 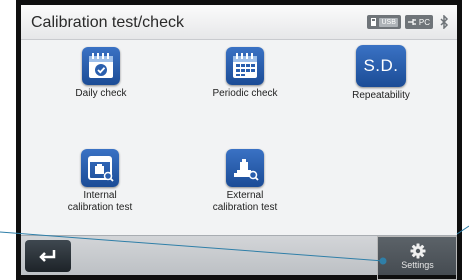 I want to click on external-calibration-test-button: External calibration test, so click(x=245, y=181).